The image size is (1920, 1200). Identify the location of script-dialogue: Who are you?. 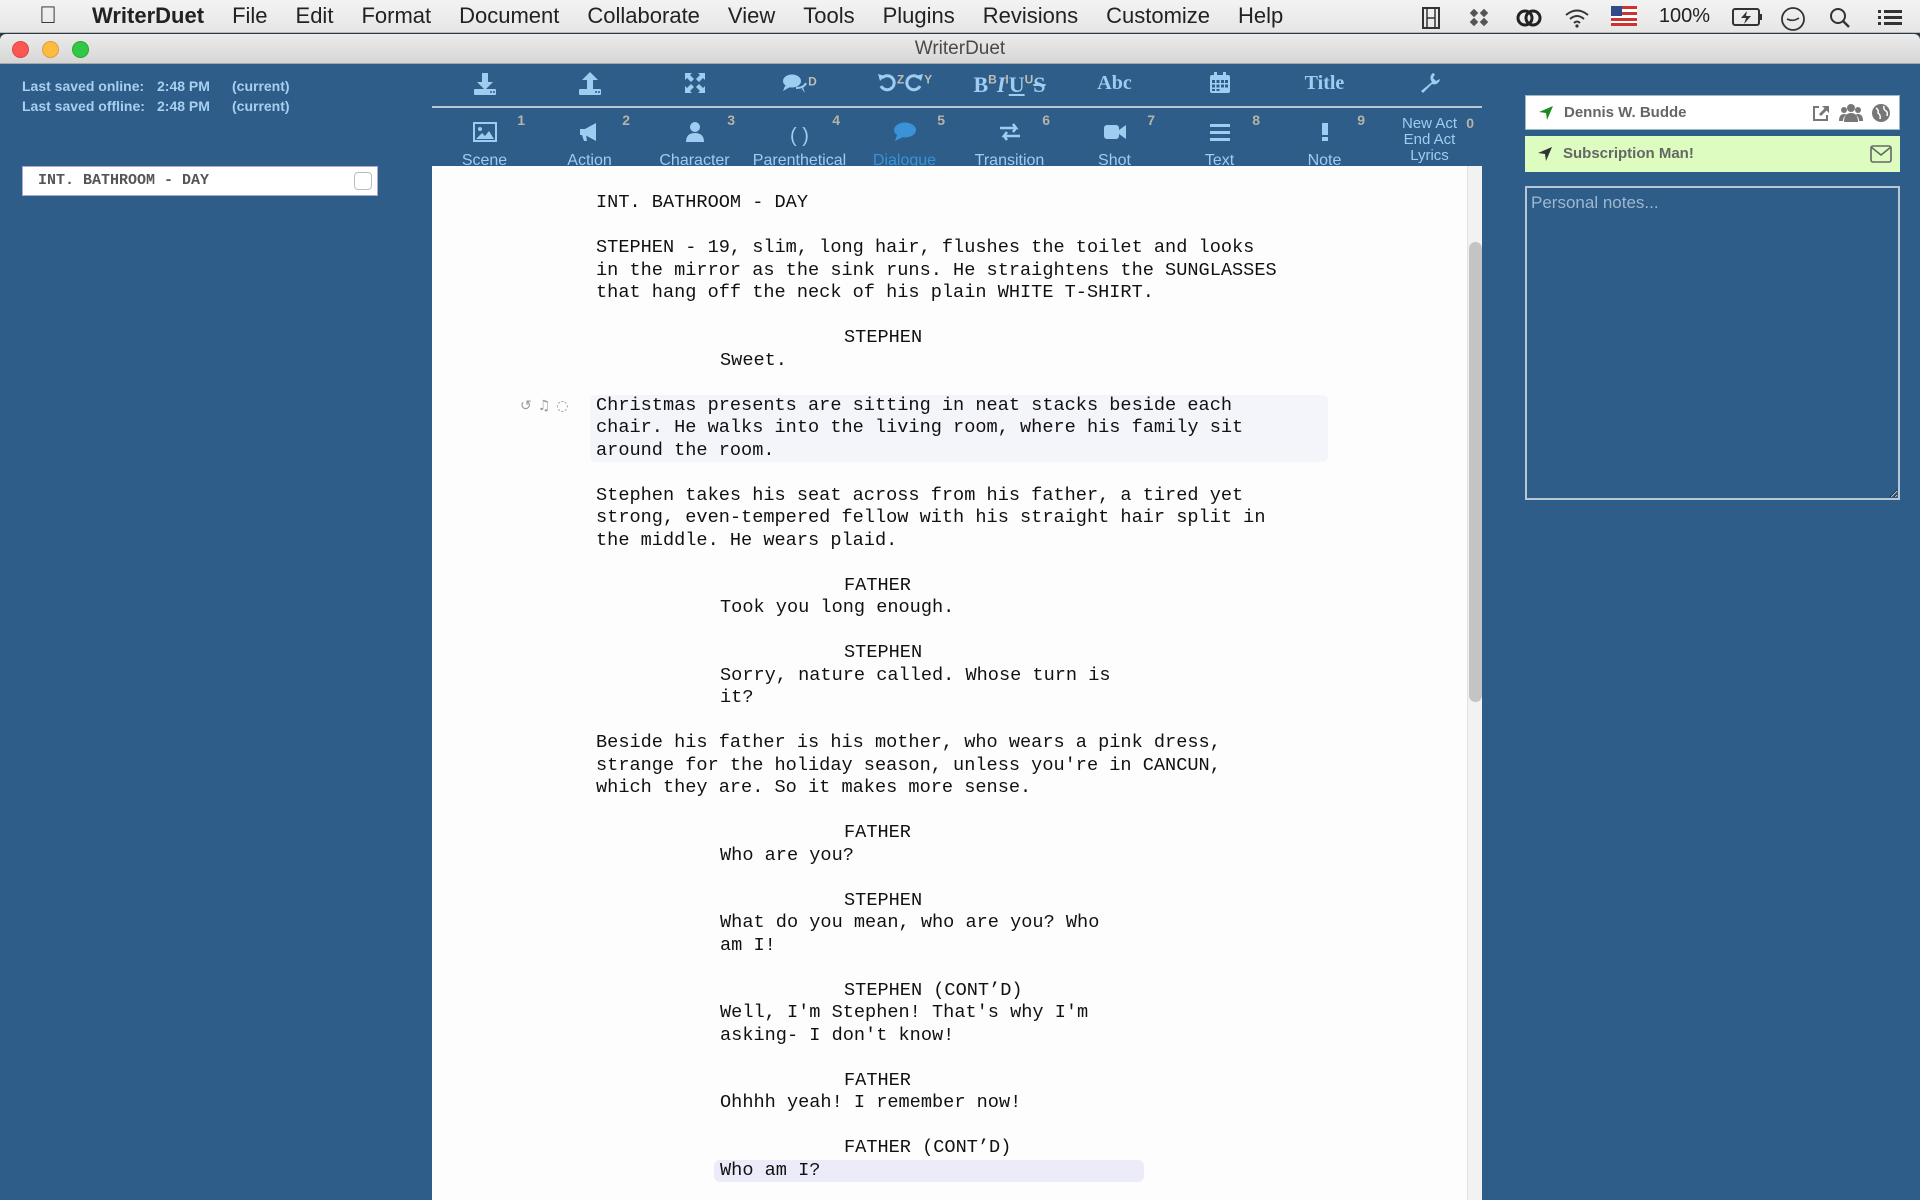
(935, 856).